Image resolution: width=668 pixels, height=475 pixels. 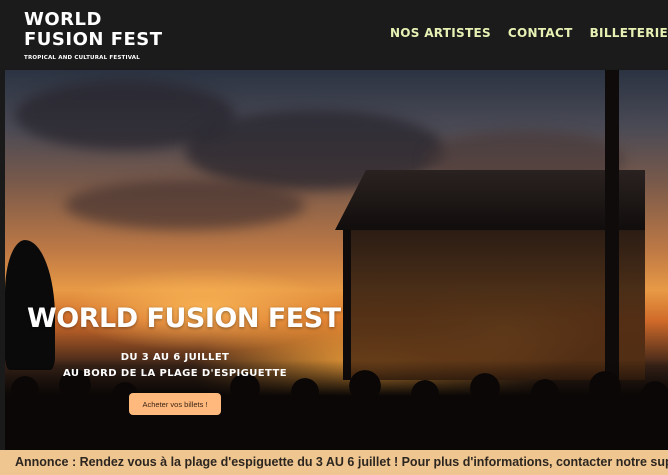 What do you see at coordinates (612, 225) in the screenshot?
I see `stage-truss-right` at bounding box center [612, 225].